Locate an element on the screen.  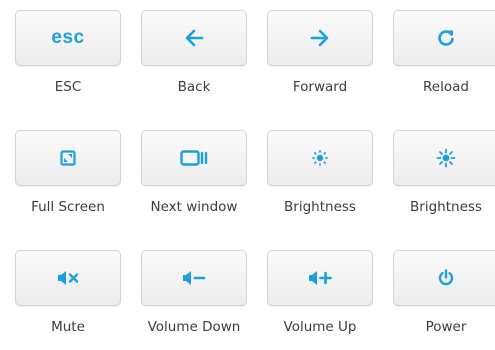
volume-up-icon is located at coordinates (320, 278).